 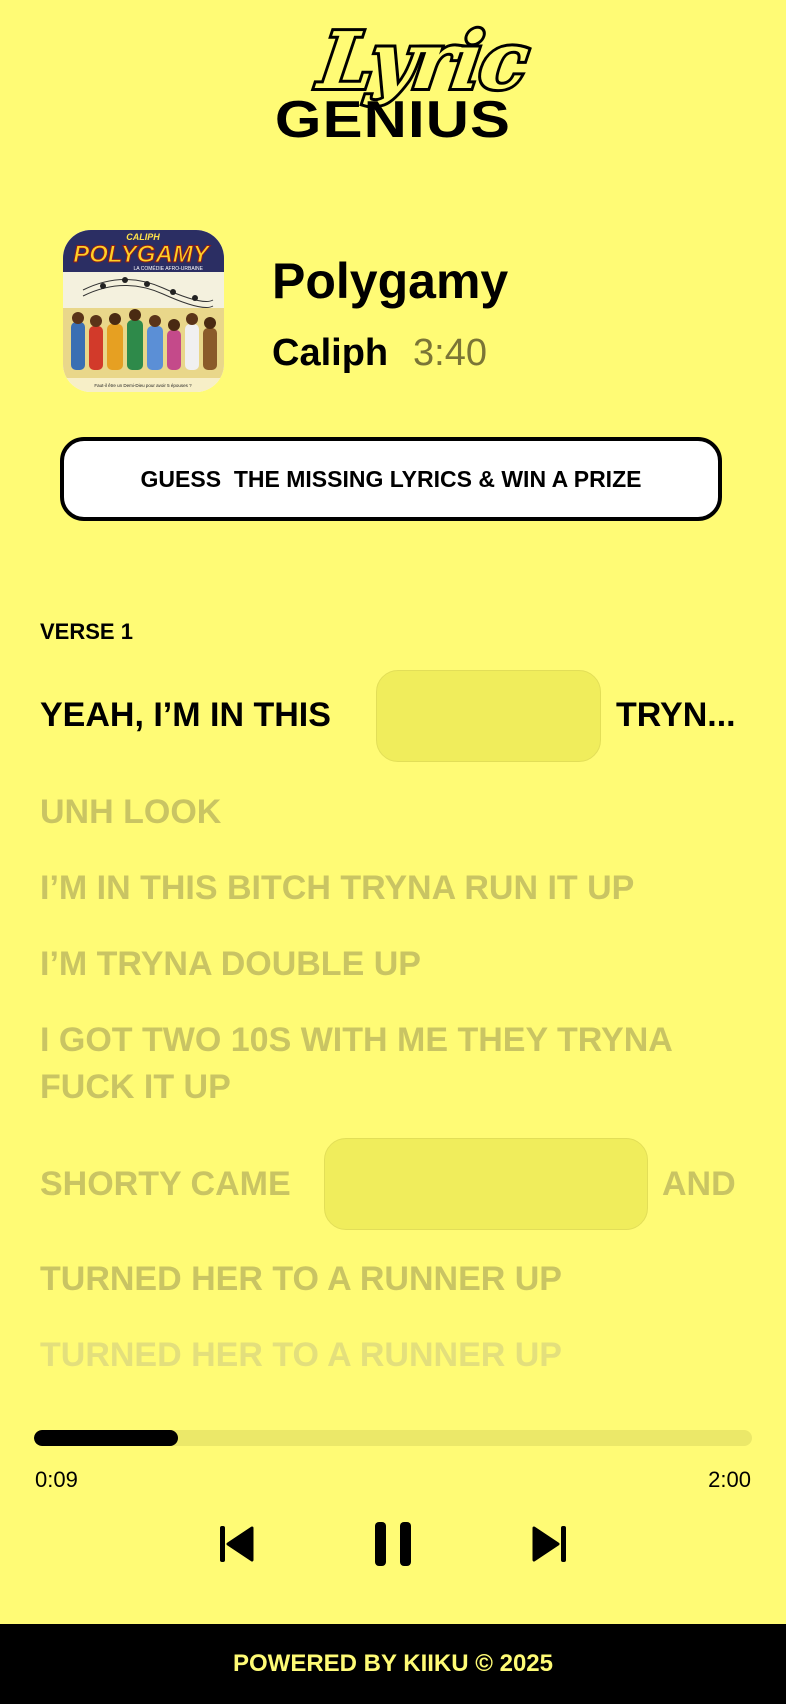 I want to click on logo-script-text: Lyric, so click(x=423, y=61).